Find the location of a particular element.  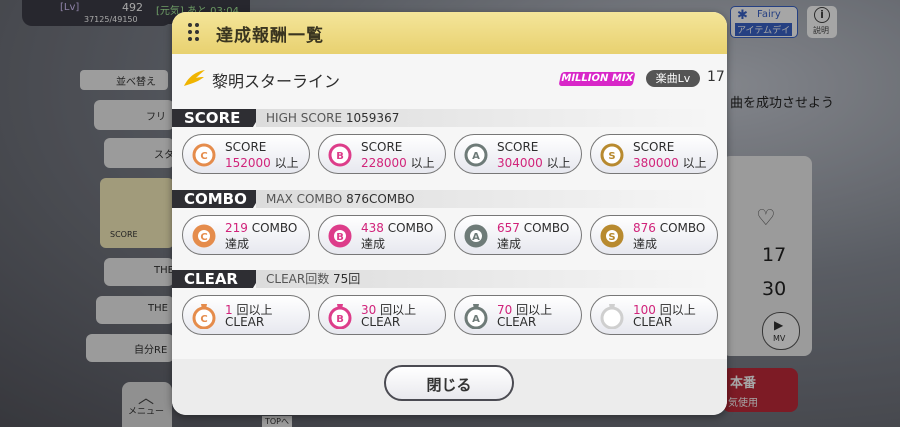

combo-reward-card: S 876 COMBO 達成 is located at coordinates (654, 235).